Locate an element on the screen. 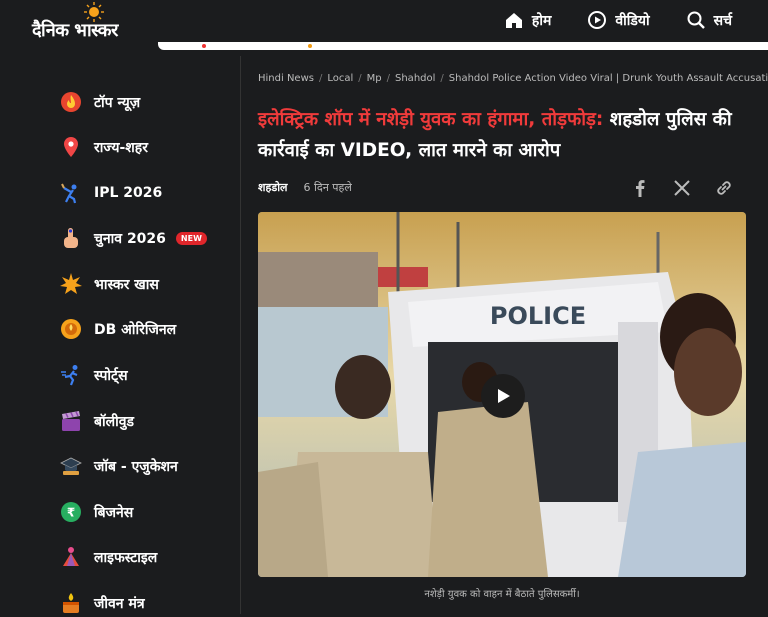 This screenshot has height=617, width=768. diya-icon is located at coordinates (71, 603).